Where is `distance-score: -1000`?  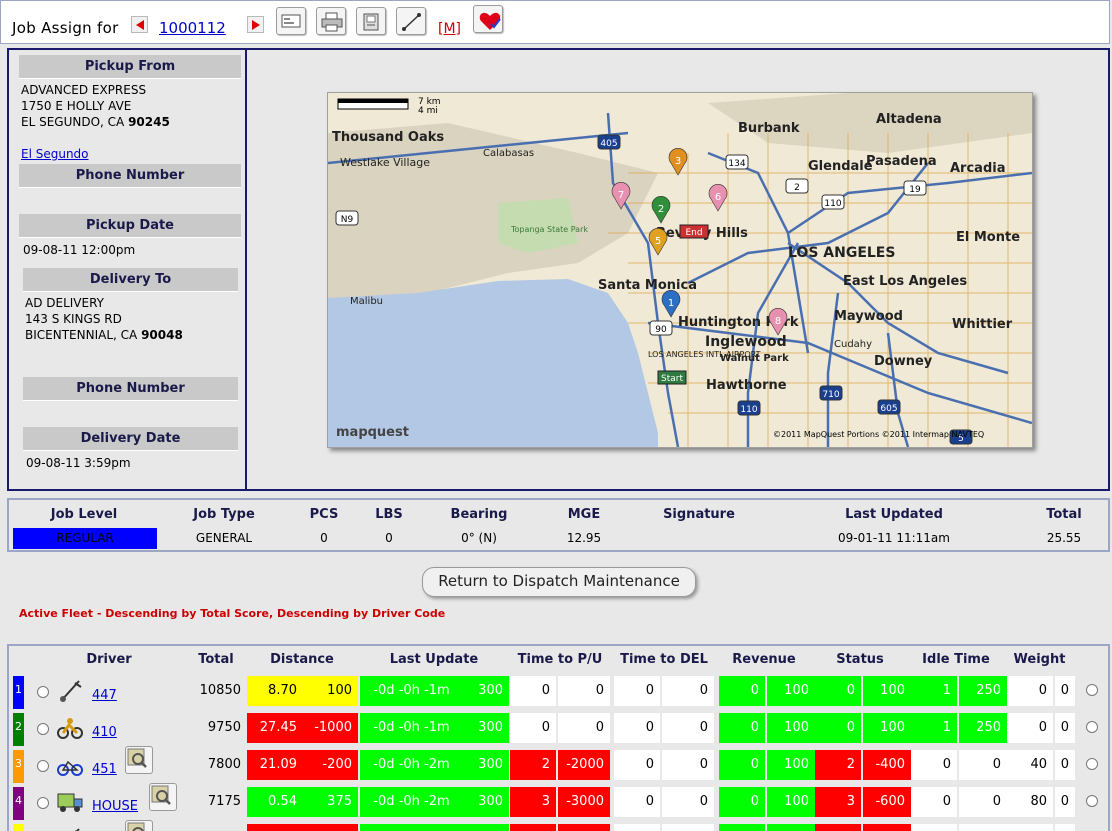
distance-score: -1000 is located at coordinates (330, 827).